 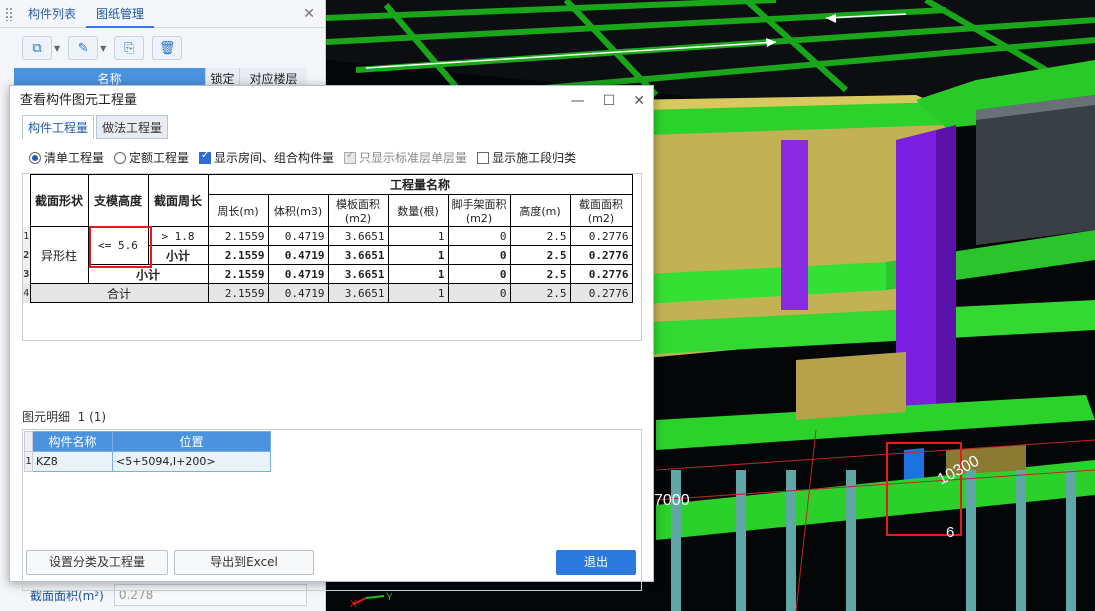 What do you see at coordinates (578, 101) in the screenshot?
I see `minimize-icon: —` at bounding box center [578, 101].